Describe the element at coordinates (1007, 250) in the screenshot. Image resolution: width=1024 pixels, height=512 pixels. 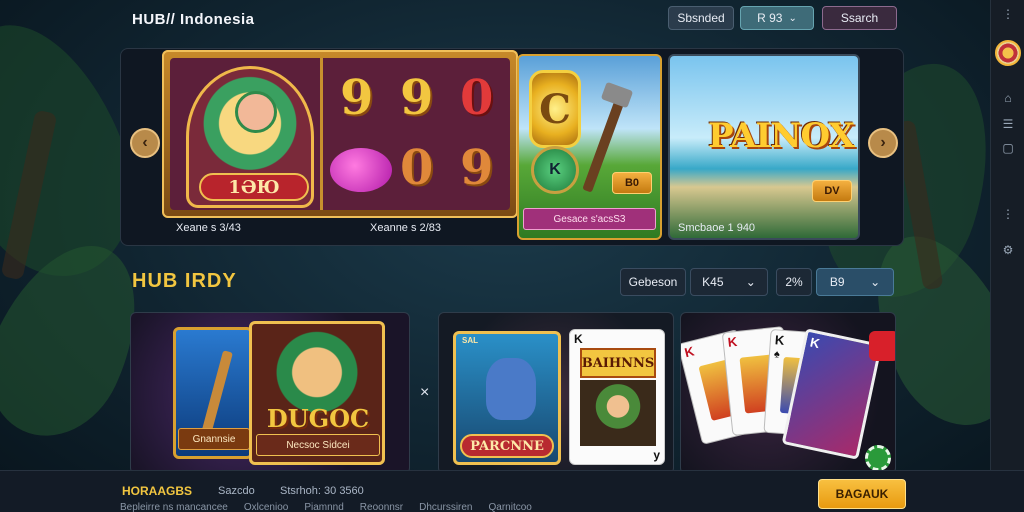
I see `settings-icon: ⚙` at that location.